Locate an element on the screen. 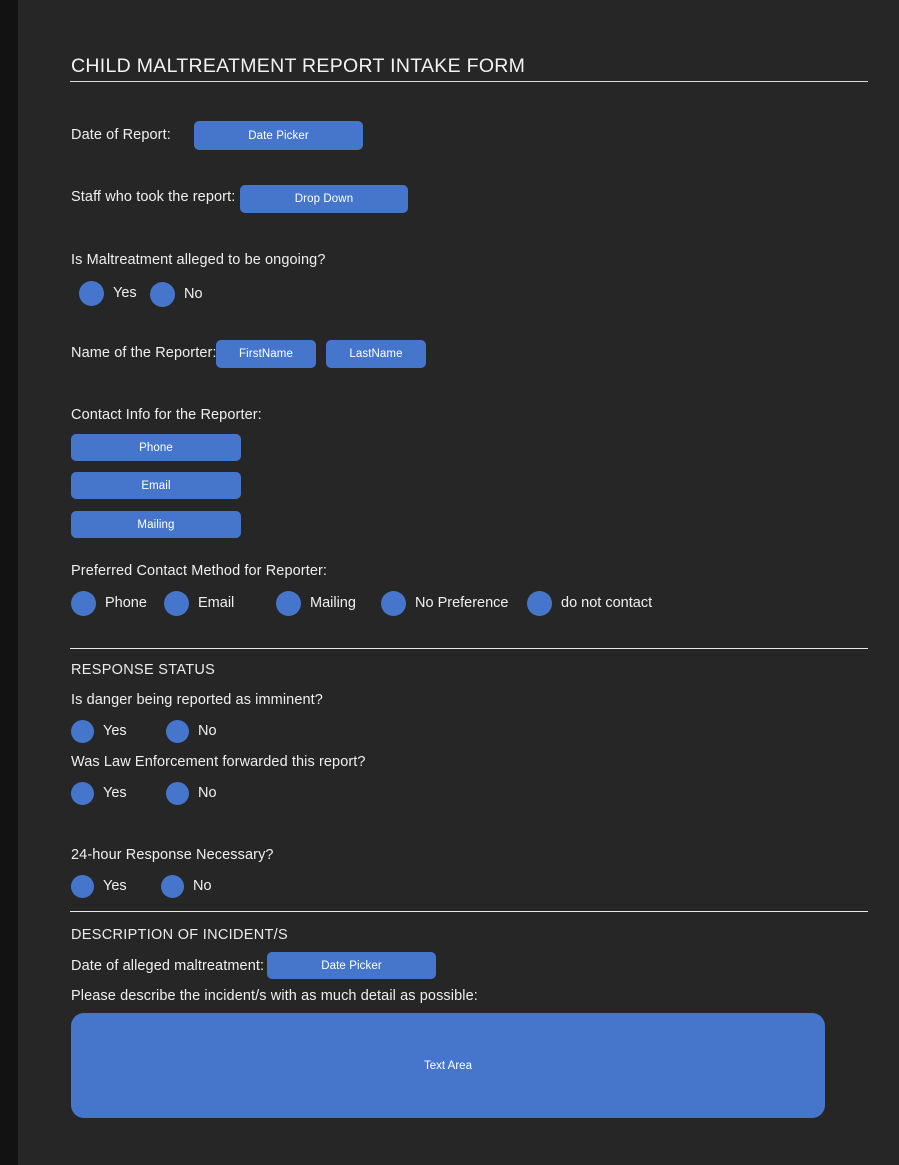 This screenshot has height=1165, width=899. description-heading: DESCRIPTION OF INCIDENT/S is located at coordinates (179, 935).